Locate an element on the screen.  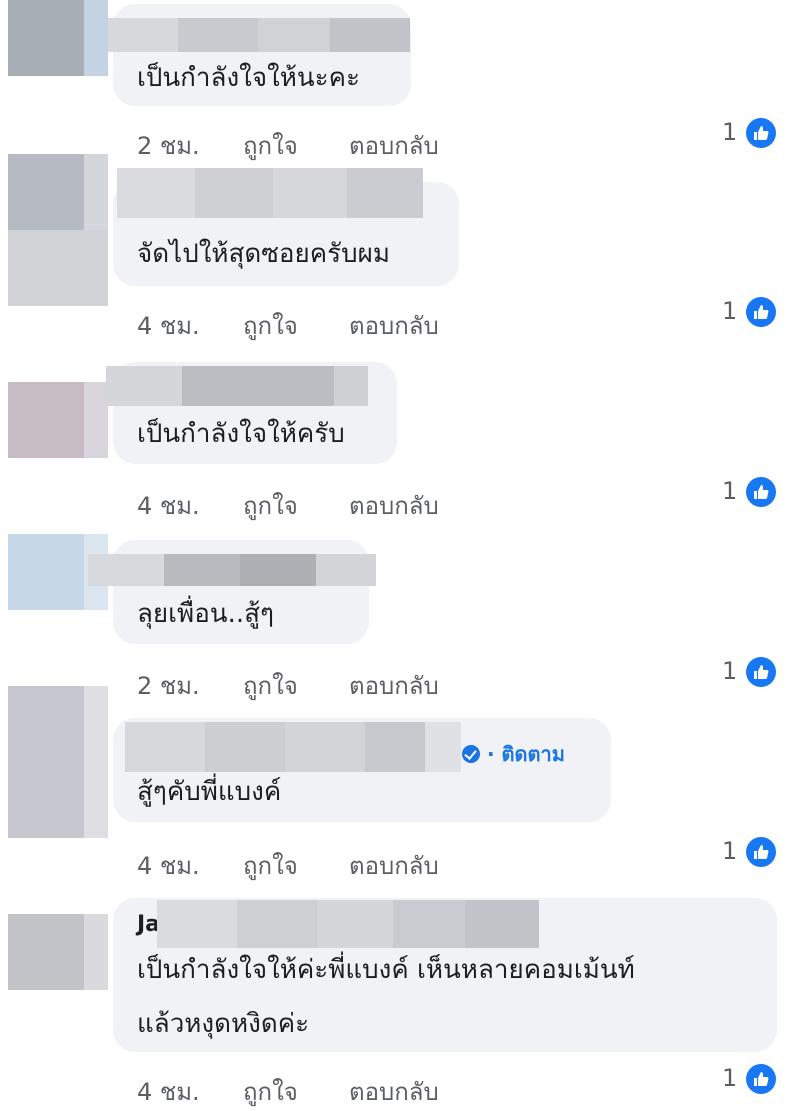
comment-bubble: จัดไปให้สุดซอยครับผม is located at coordinates (286, 227).